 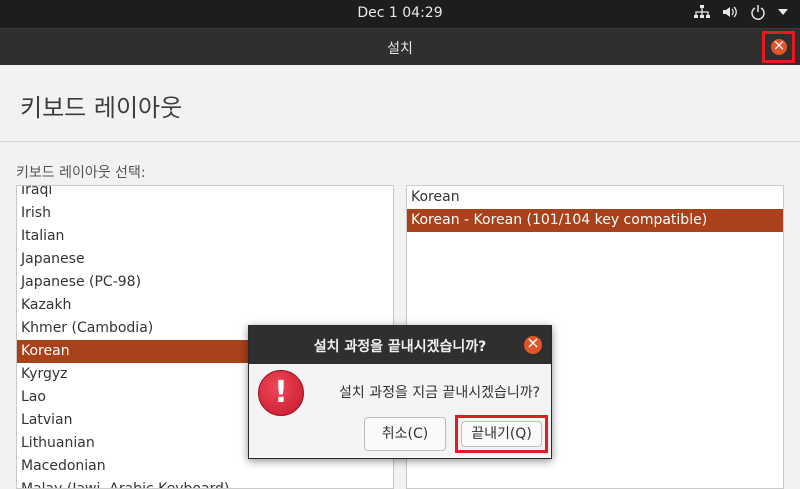 What do you see at coordinates (702, 12) in the screenshot?
I see `network-icon` at bounding box center [702, 12].